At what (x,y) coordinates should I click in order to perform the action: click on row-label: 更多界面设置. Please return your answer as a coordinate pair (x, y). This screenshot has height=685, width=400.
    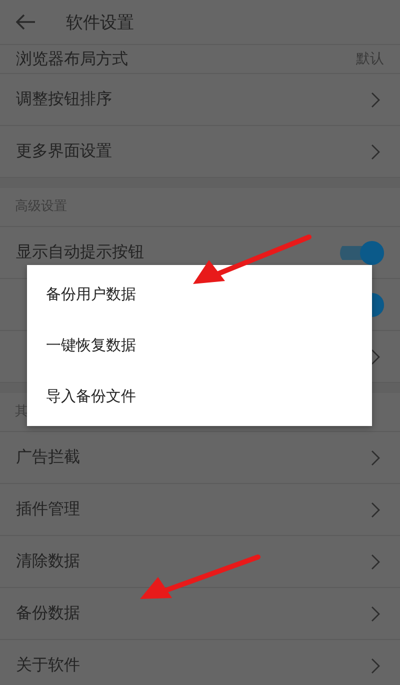
    Looking at the image, I should click on (64, 151).